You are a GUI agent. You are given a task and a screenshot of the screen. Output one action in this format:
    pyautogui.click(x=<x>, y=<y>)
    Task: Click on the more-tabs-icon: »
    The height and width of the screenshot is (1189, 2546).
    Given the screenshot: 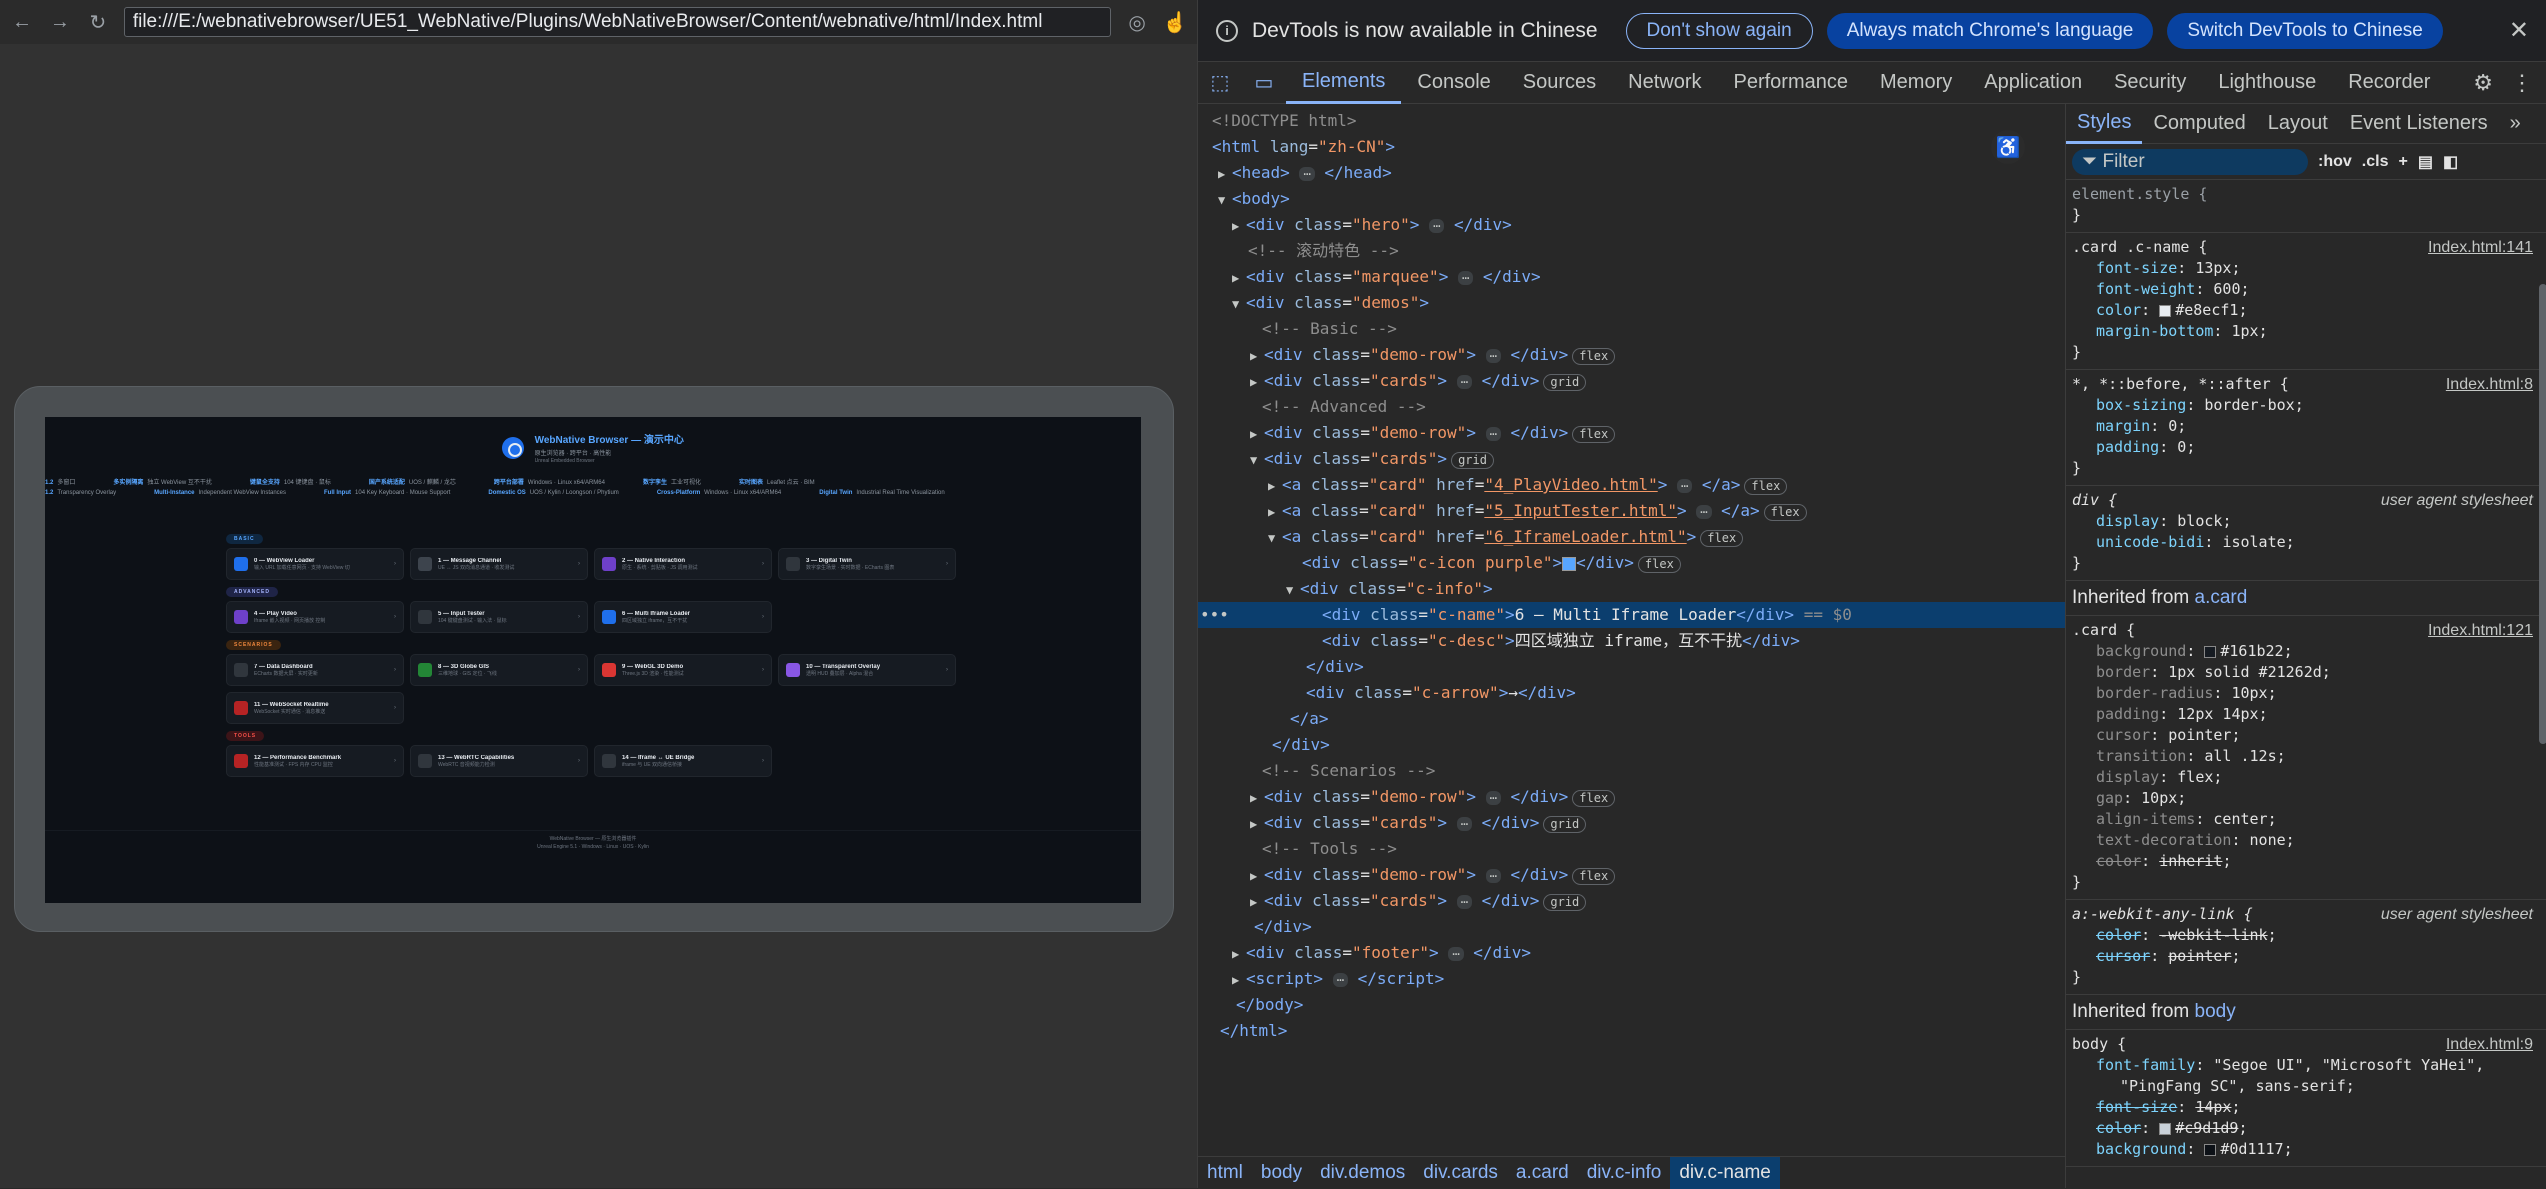 What is the action you would take?
    pyautogui.click(x=2515, y=124)
    